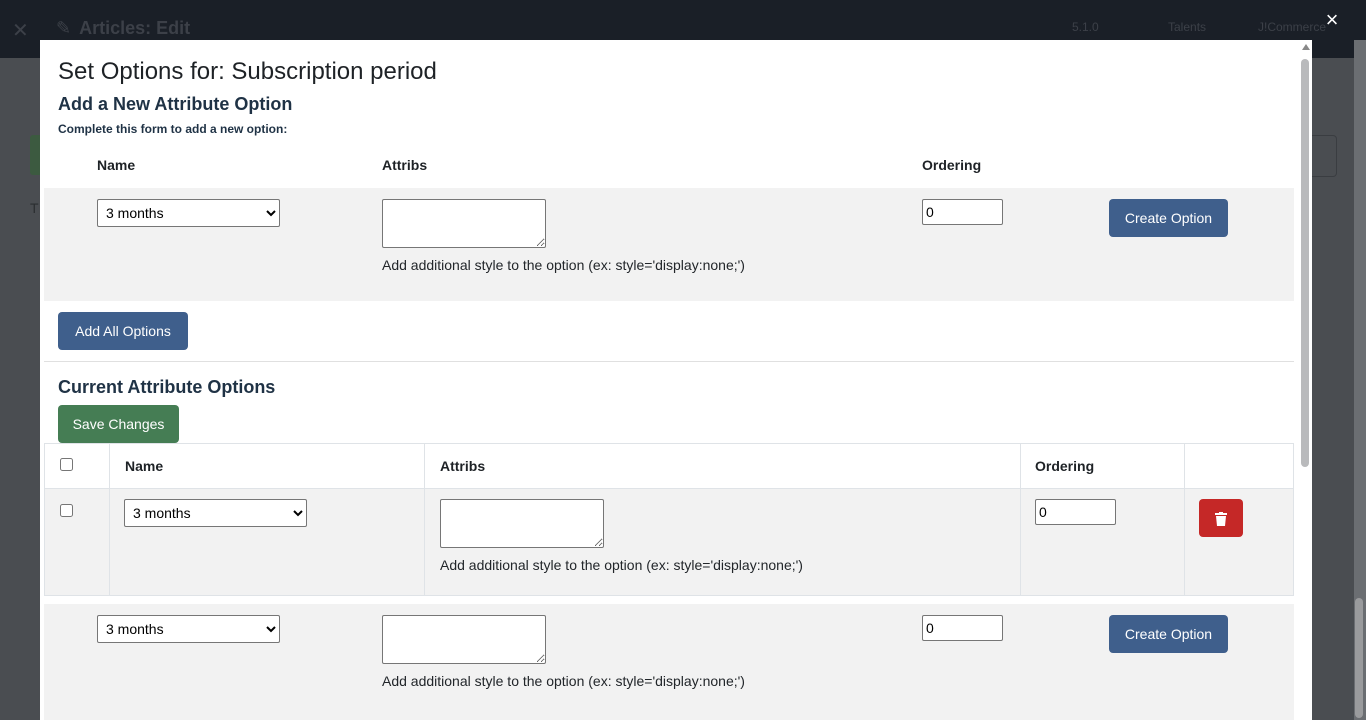  I want to click on new-option-attribs-textarea, so click(464, 223).